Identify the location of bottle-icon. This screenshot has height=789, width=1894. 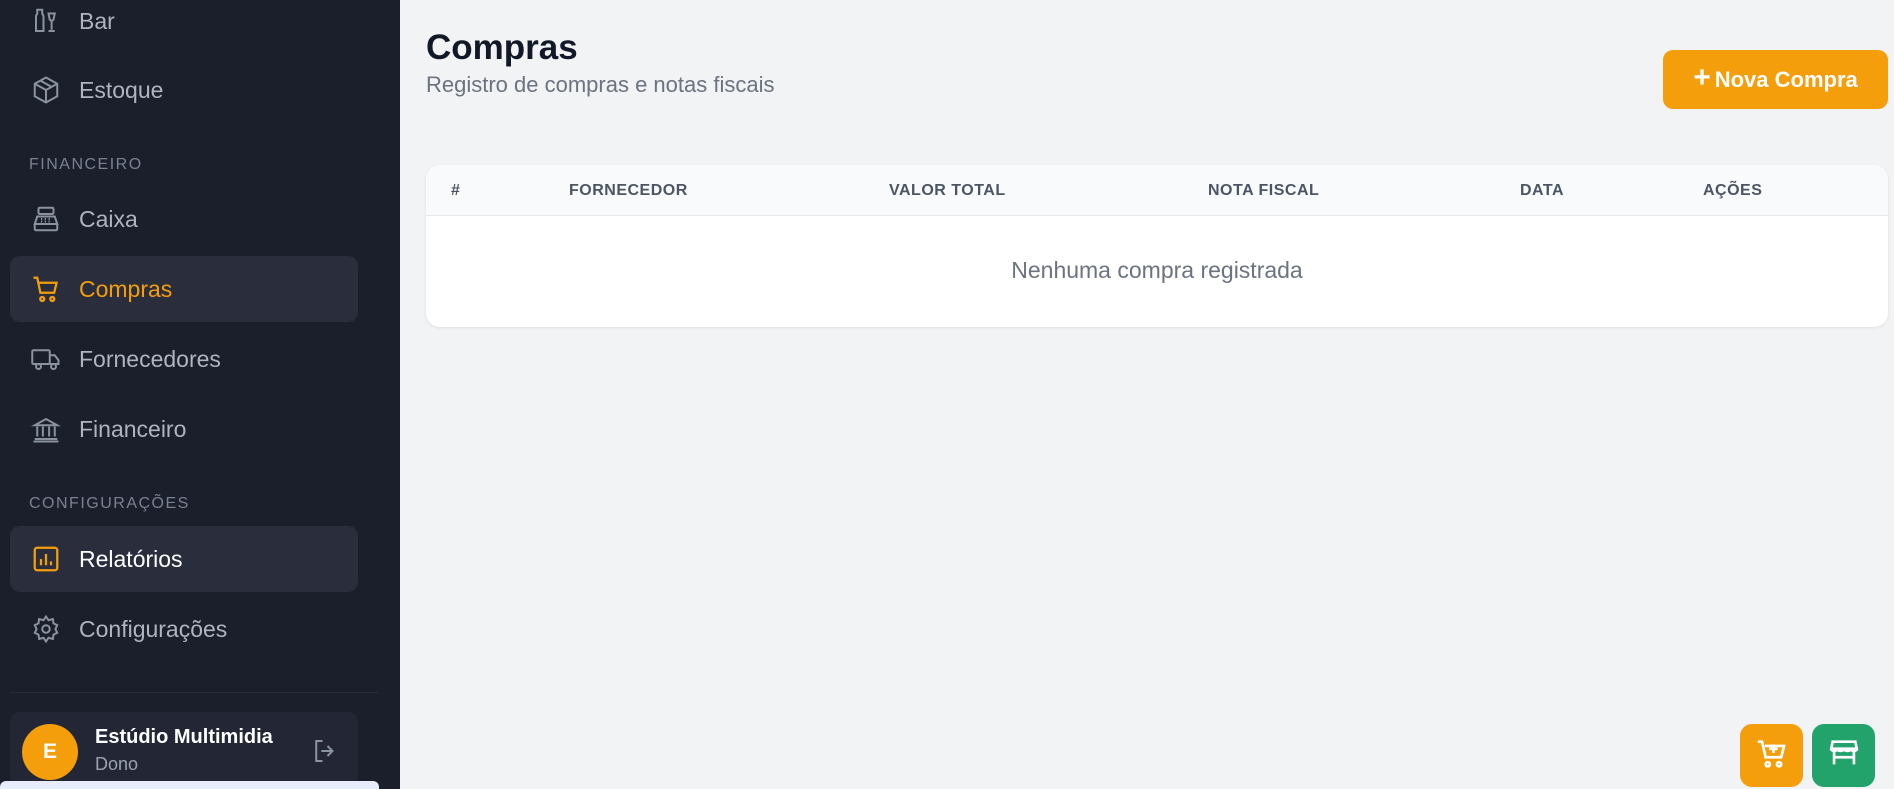
(46, 21).